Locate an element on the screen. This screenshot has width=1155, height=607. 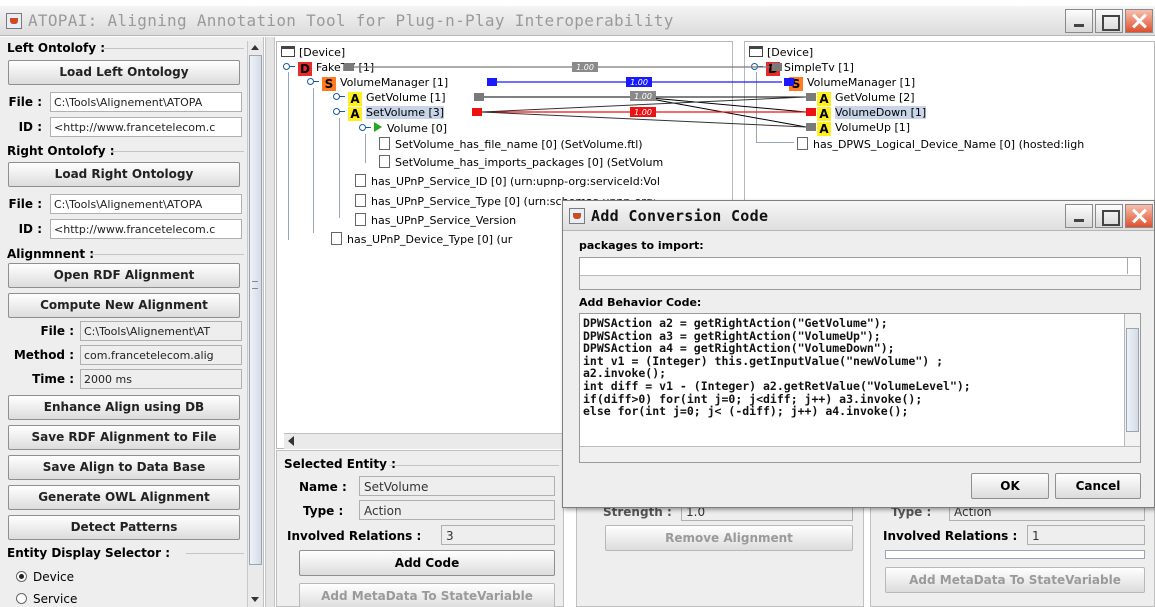
spinner-icon is located at coordinates (1133, 266).